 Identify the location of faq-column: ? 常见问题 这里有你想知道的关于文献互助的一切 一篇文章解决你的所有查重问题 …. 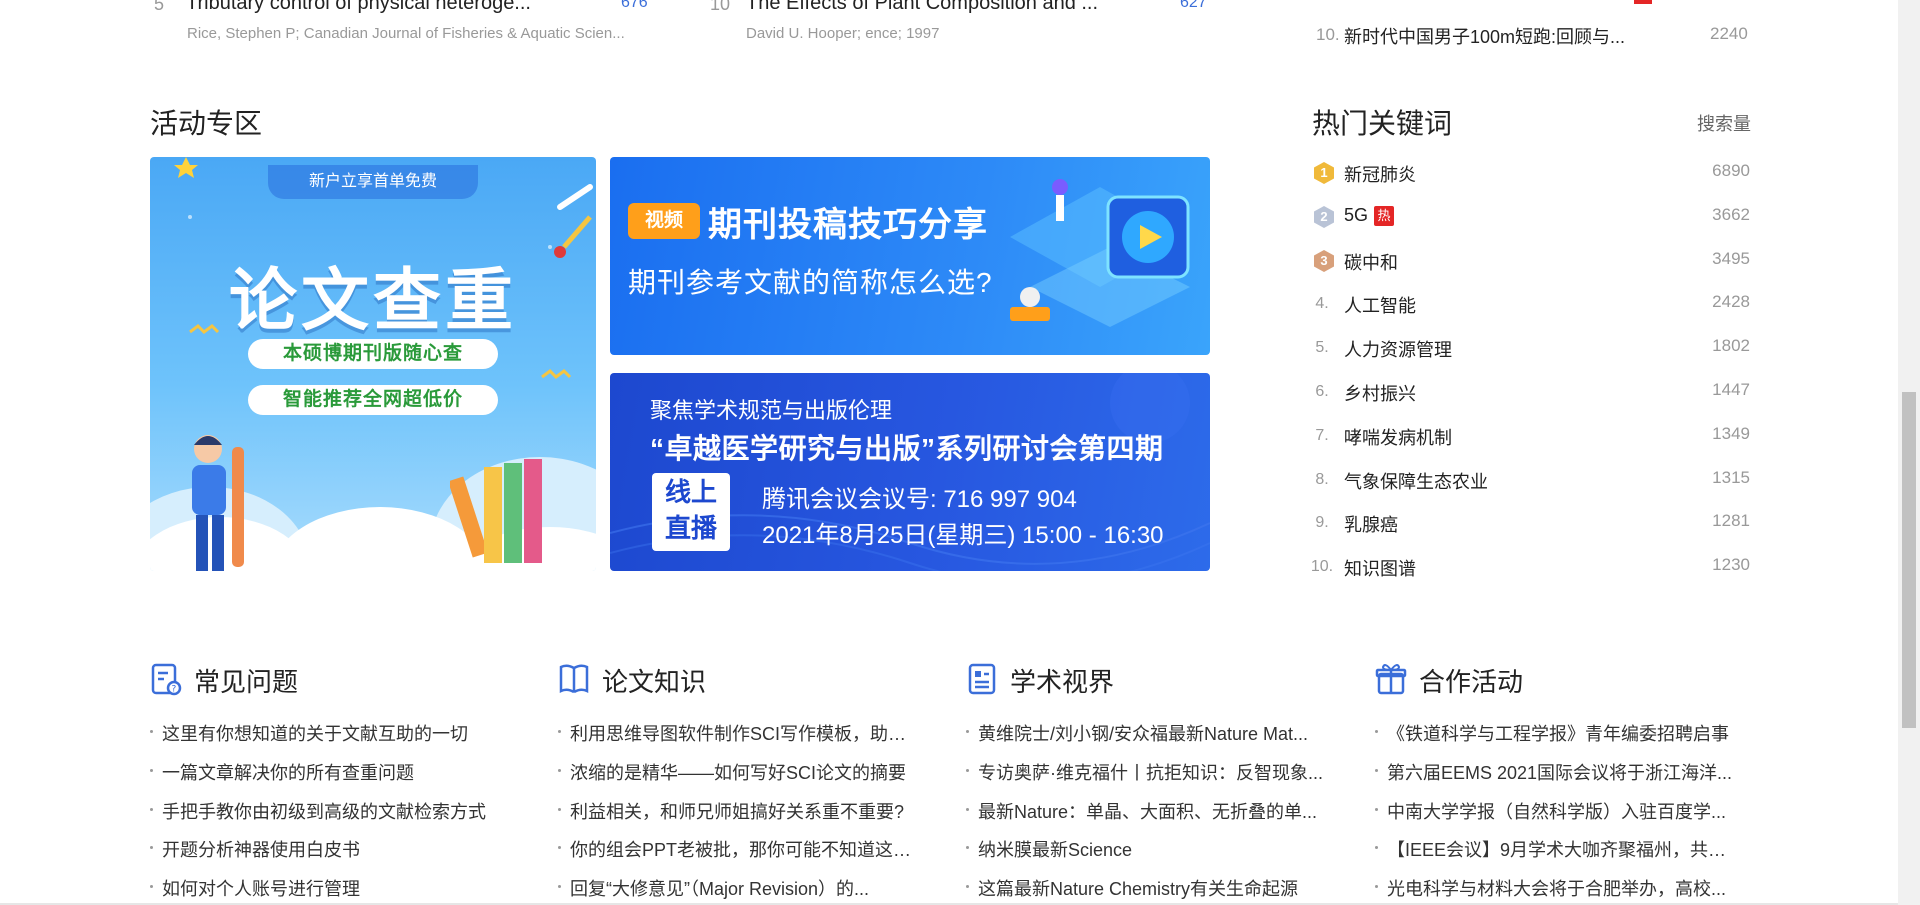
(330, 779).